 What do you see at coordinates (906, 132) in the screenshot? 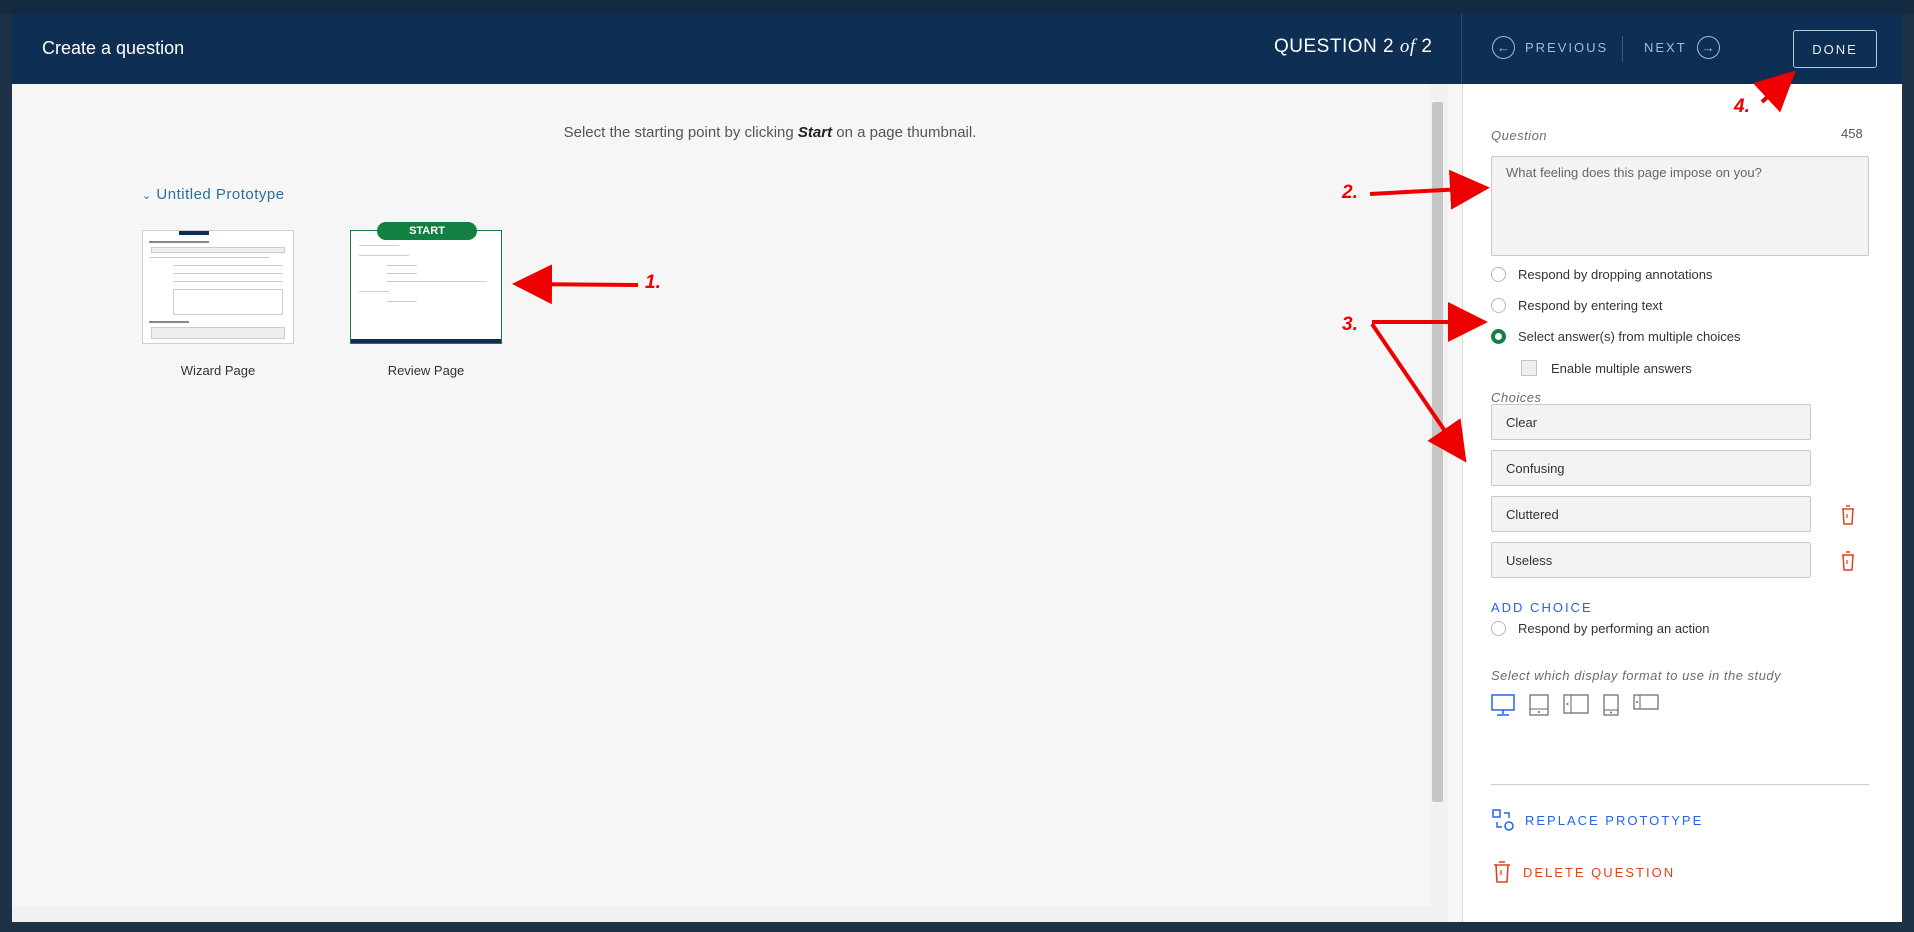
I see `instruction-text-end: on a page thumbnail.` at bounding box center [906, 132].